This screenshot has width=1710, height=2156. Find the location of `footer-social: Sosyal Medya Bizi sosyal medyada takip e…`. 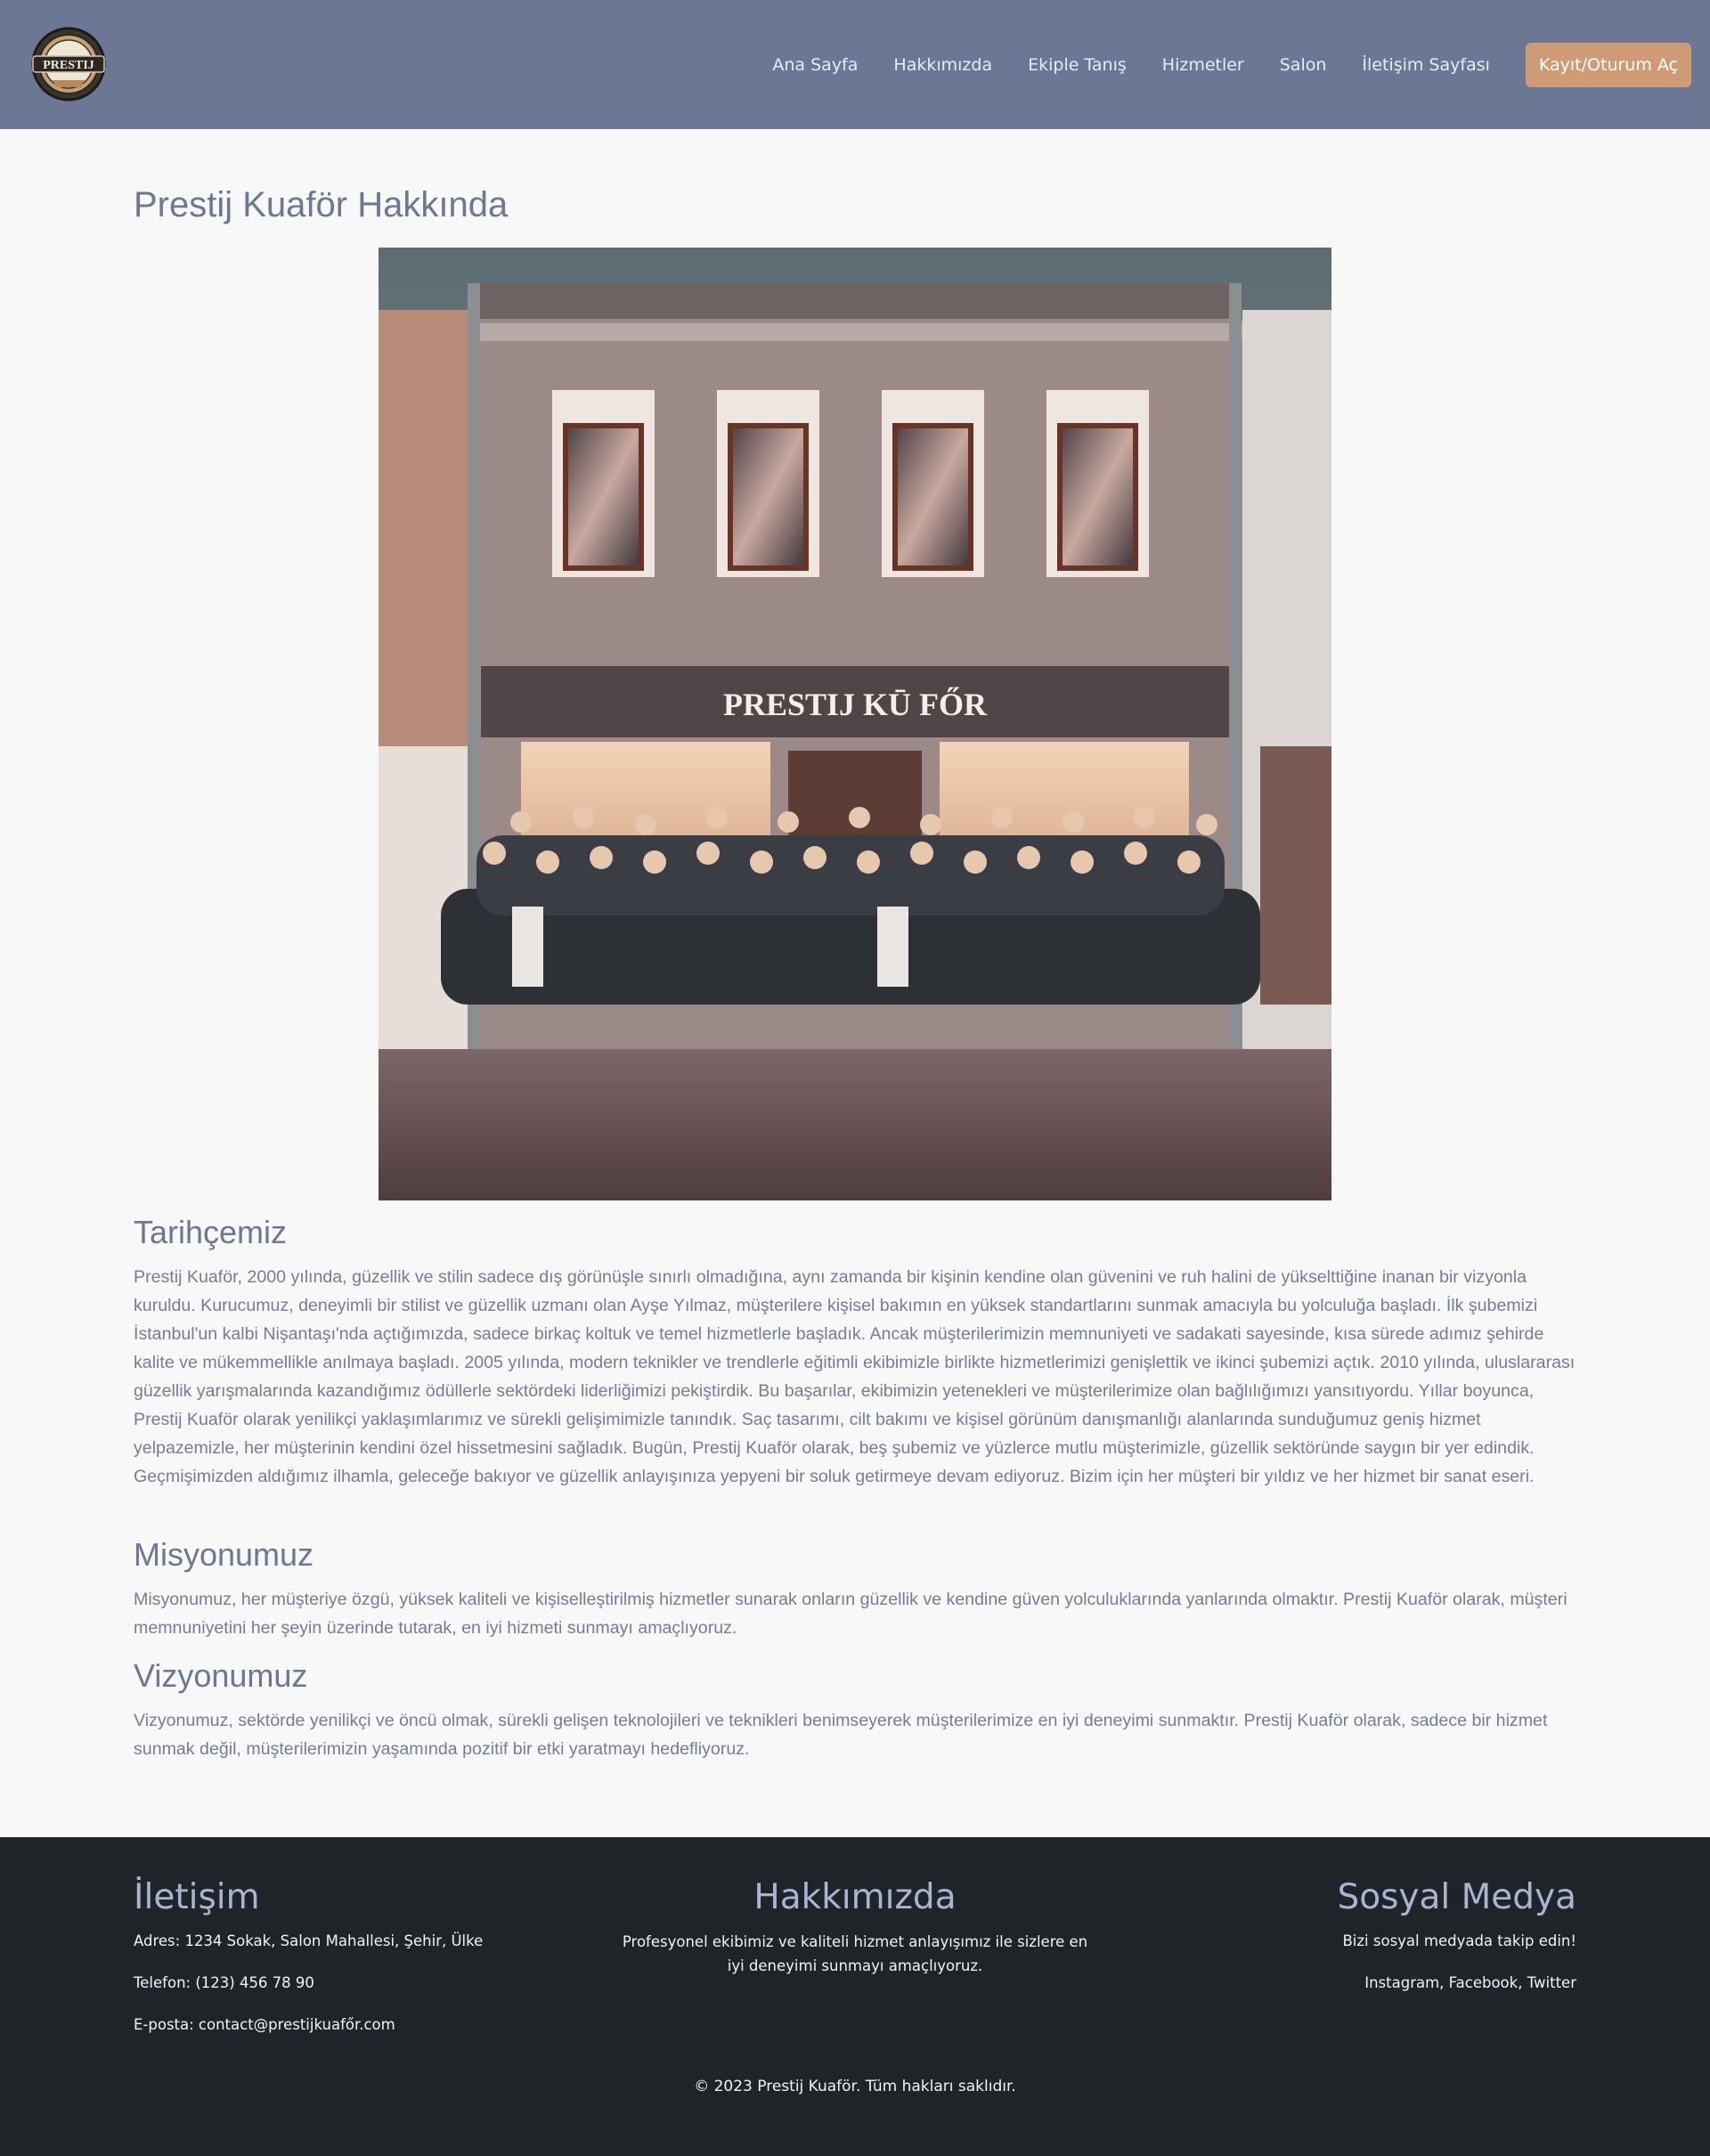

footer-social: Sosyal Medya Bizi sosyal medyada takip e… is located at coordinates (1344, 1945).